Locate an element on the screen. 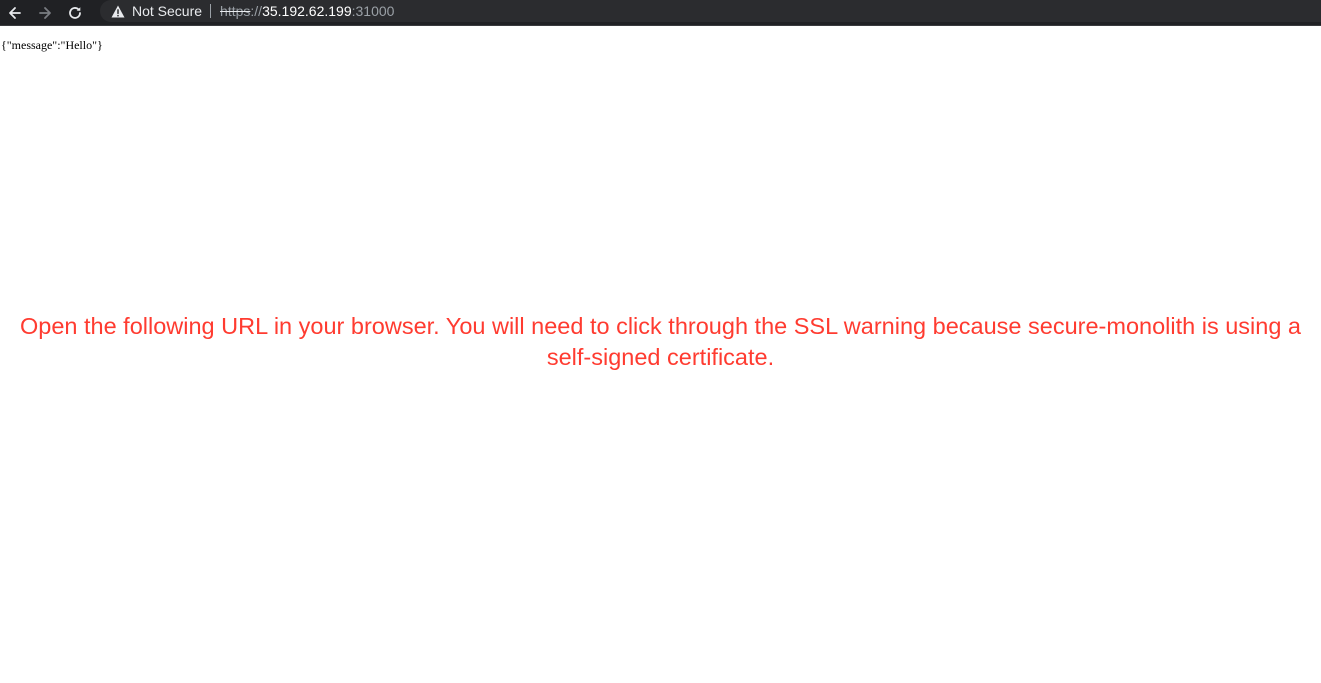 Image resolution: width=1321 pixels, height=683 pixels. reload-button is located at coordinates (75, 13).